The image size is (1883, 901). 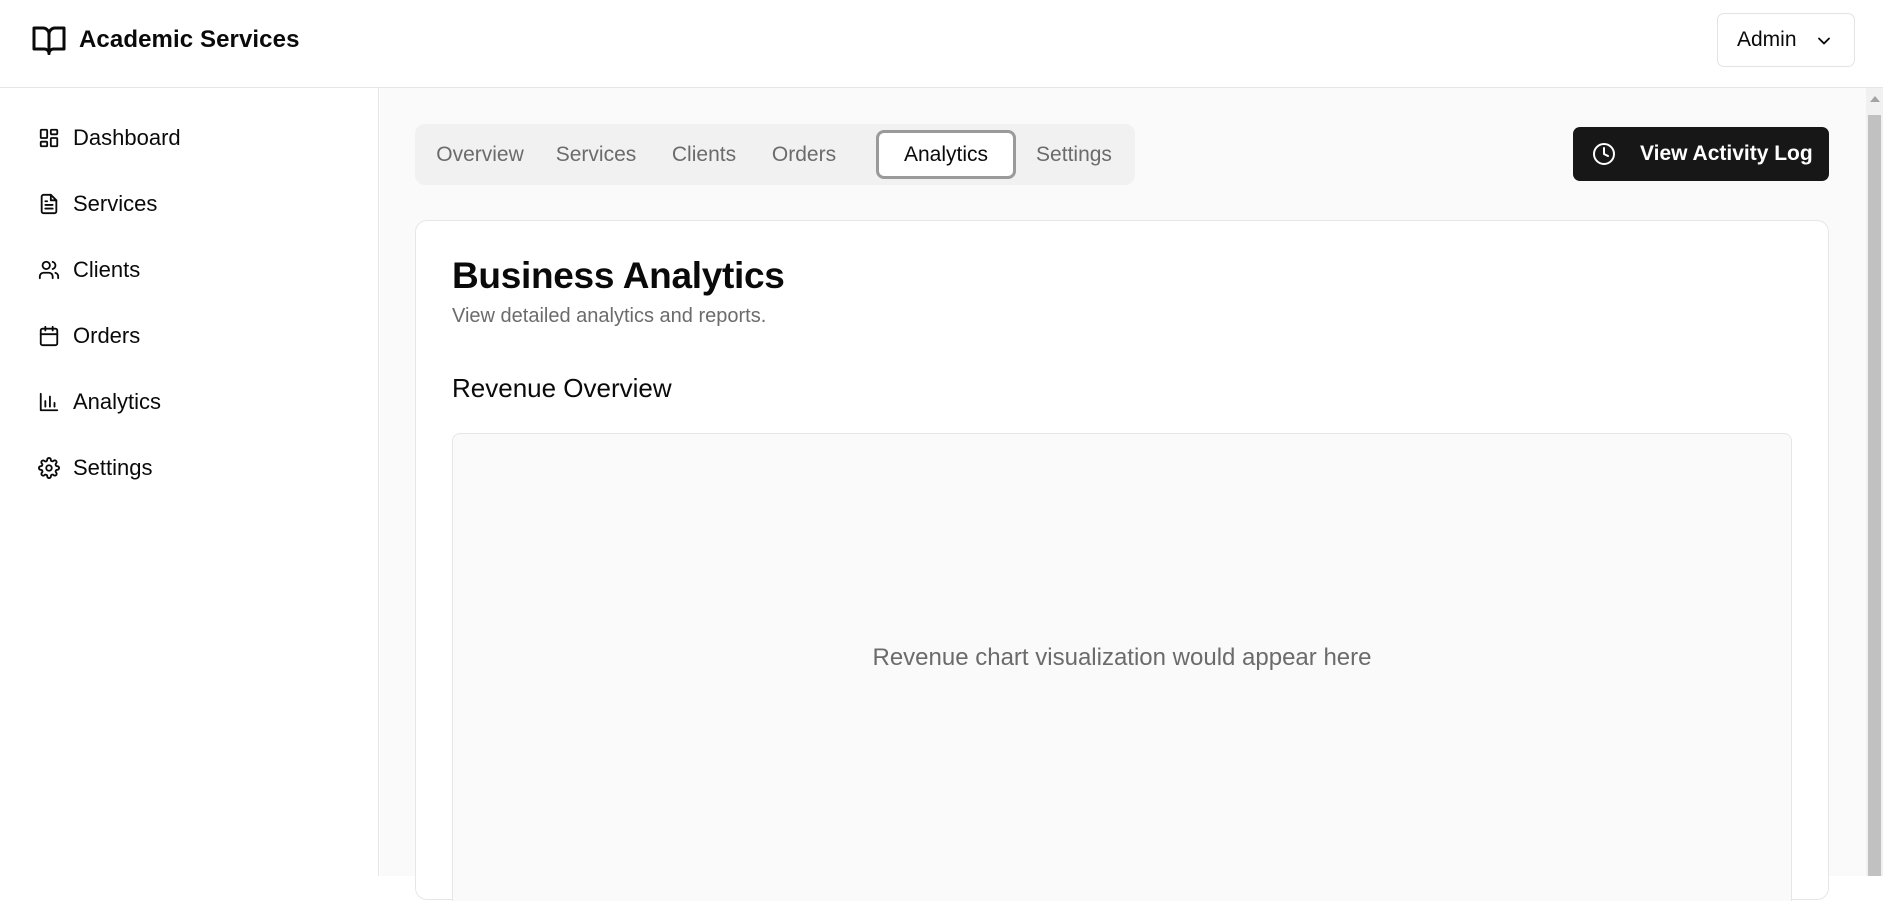 What do you see at coordinates (49, 270) in the screenshot?
I see `users-icon` at bounding box center [49, 270].